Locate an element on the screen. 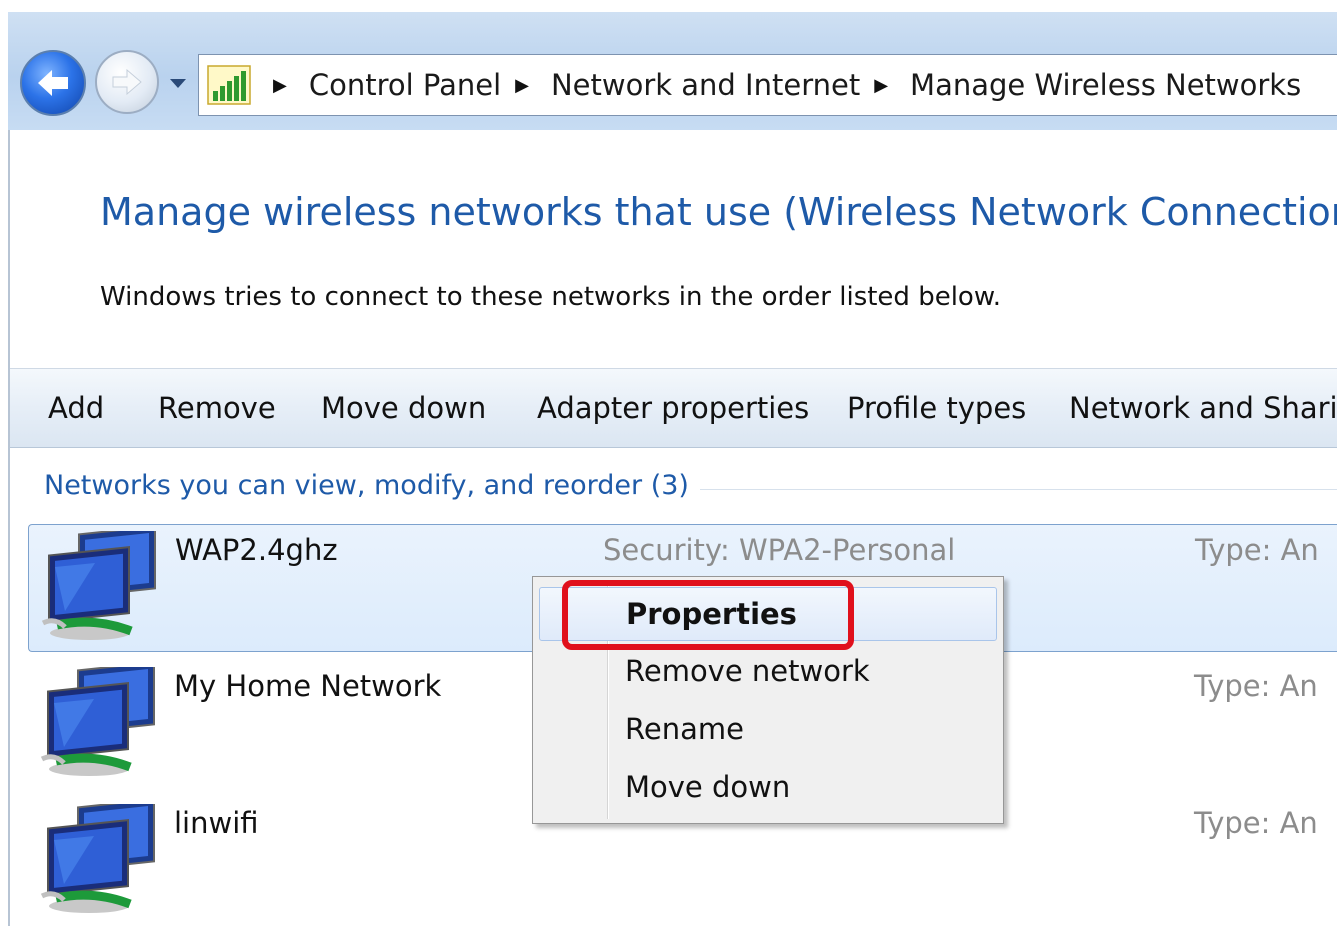  menu-item-label: Rename is located at coordinates (684, 729).